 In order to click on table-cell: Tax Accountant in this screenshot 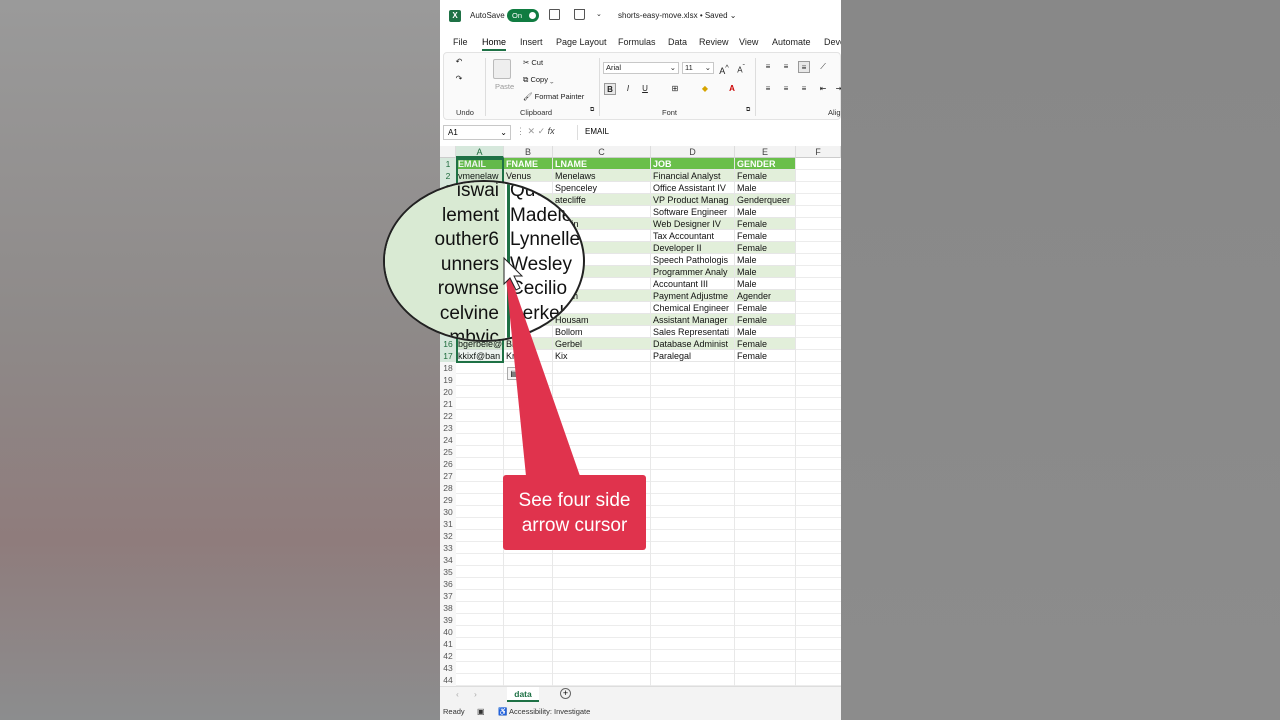, I will do `click(693, 236)`.